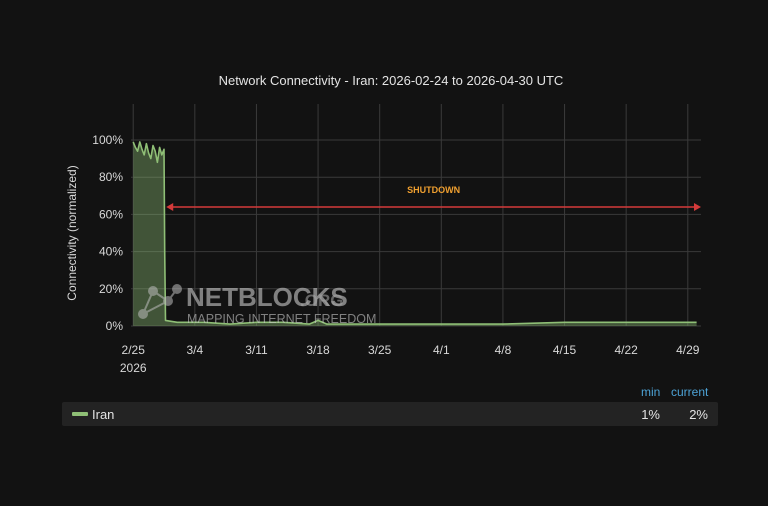  Describe the element at coordinates (650, 414) in the screenshot. I see `legend-min-value: 1%` at that location.